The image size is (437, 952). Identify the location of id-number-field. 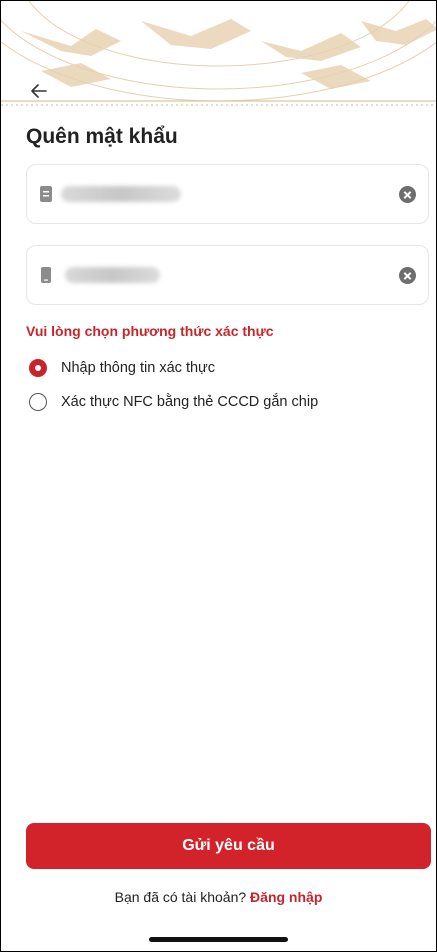
(227, 194).